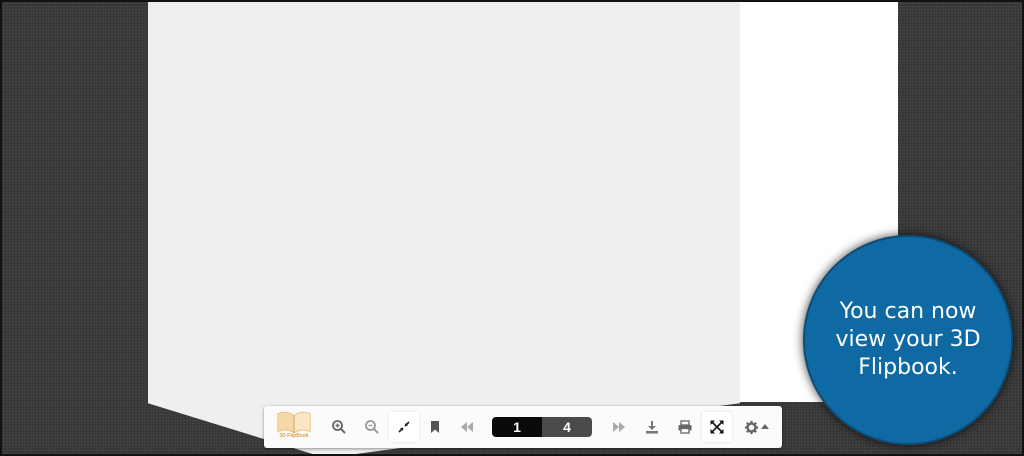 The height and width of the screenshot is (456, 1024). What do you see at coordinates (294, 436) in the screenshot?
I see `flipbook-logo-text: 3D FlipBook` at bounding box center [294, 436].